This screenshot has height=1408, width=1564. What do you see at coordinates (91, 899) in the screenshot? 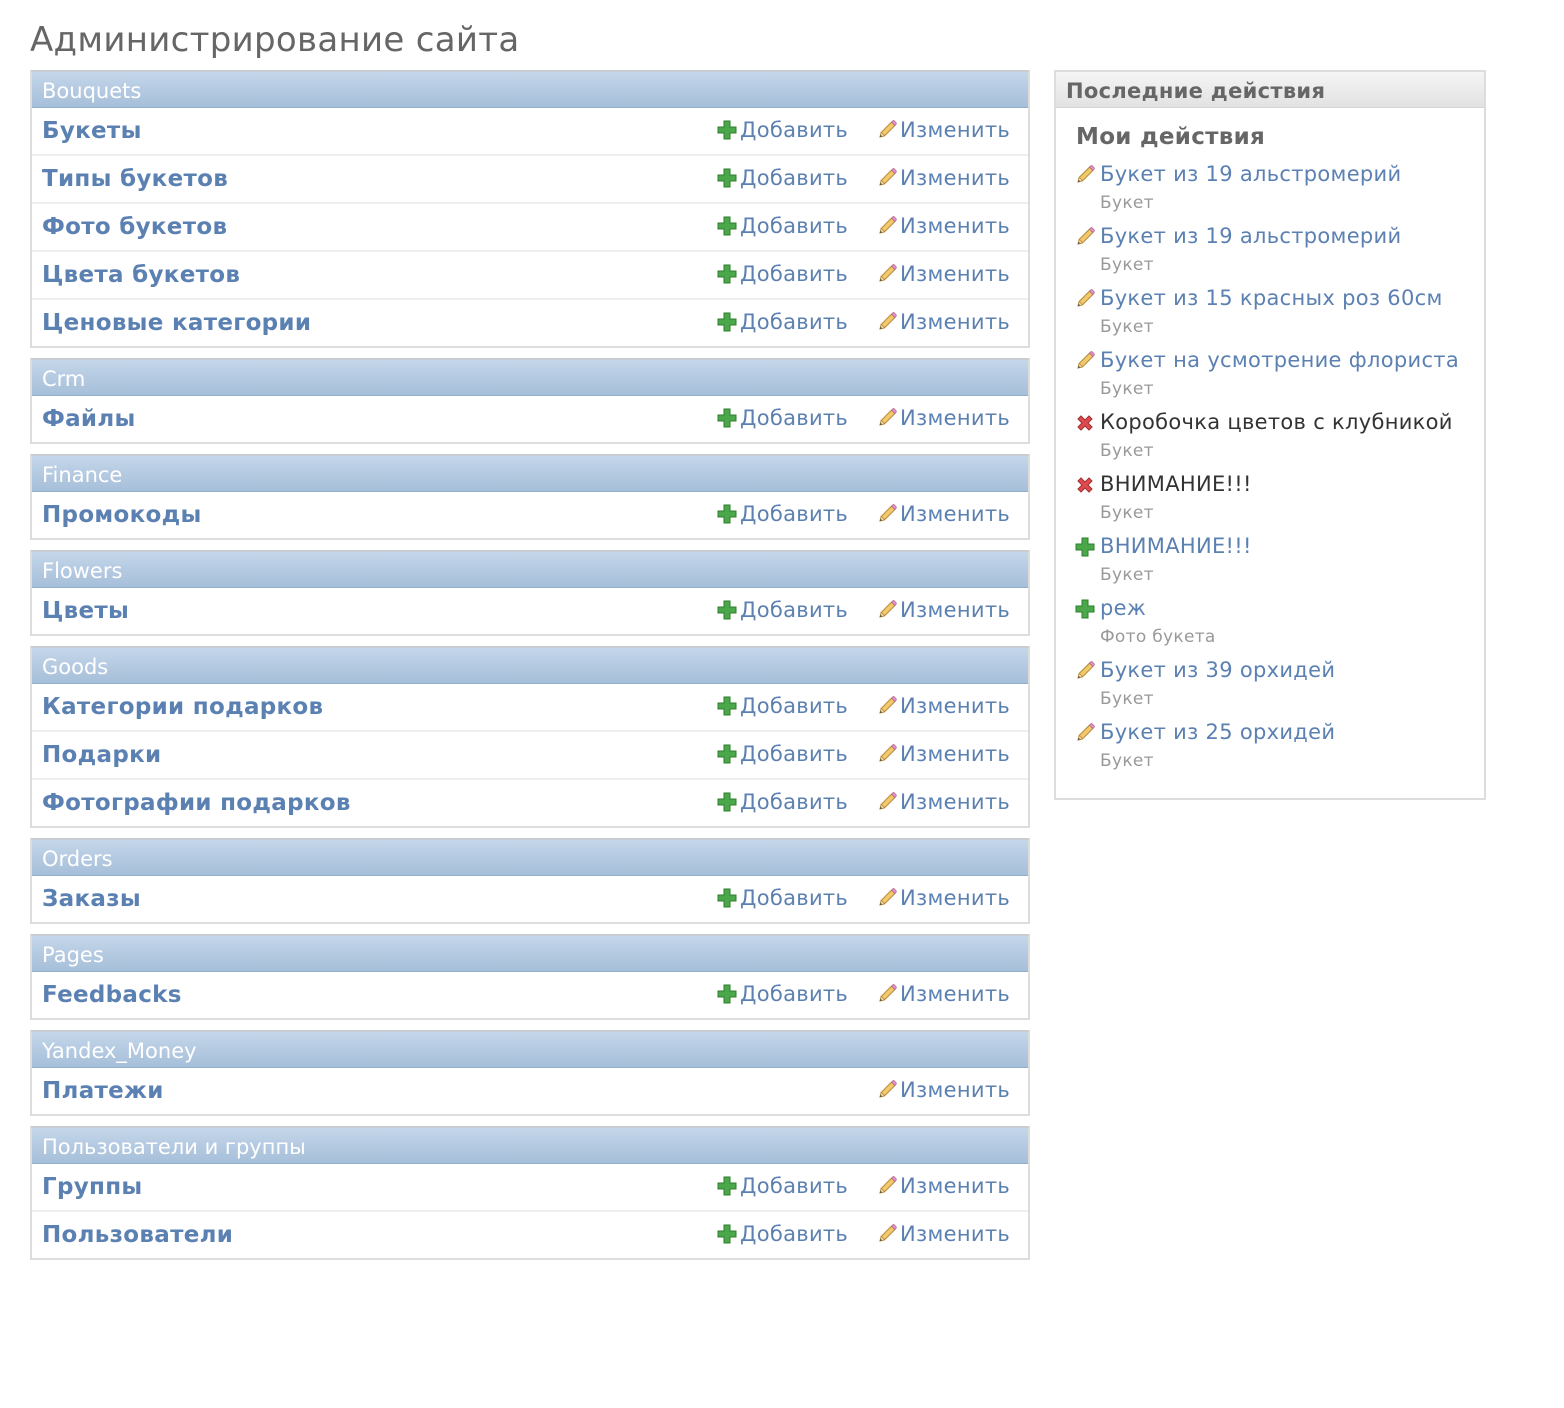
I see `model-link: Заказы` at bounding box center [91, 899].